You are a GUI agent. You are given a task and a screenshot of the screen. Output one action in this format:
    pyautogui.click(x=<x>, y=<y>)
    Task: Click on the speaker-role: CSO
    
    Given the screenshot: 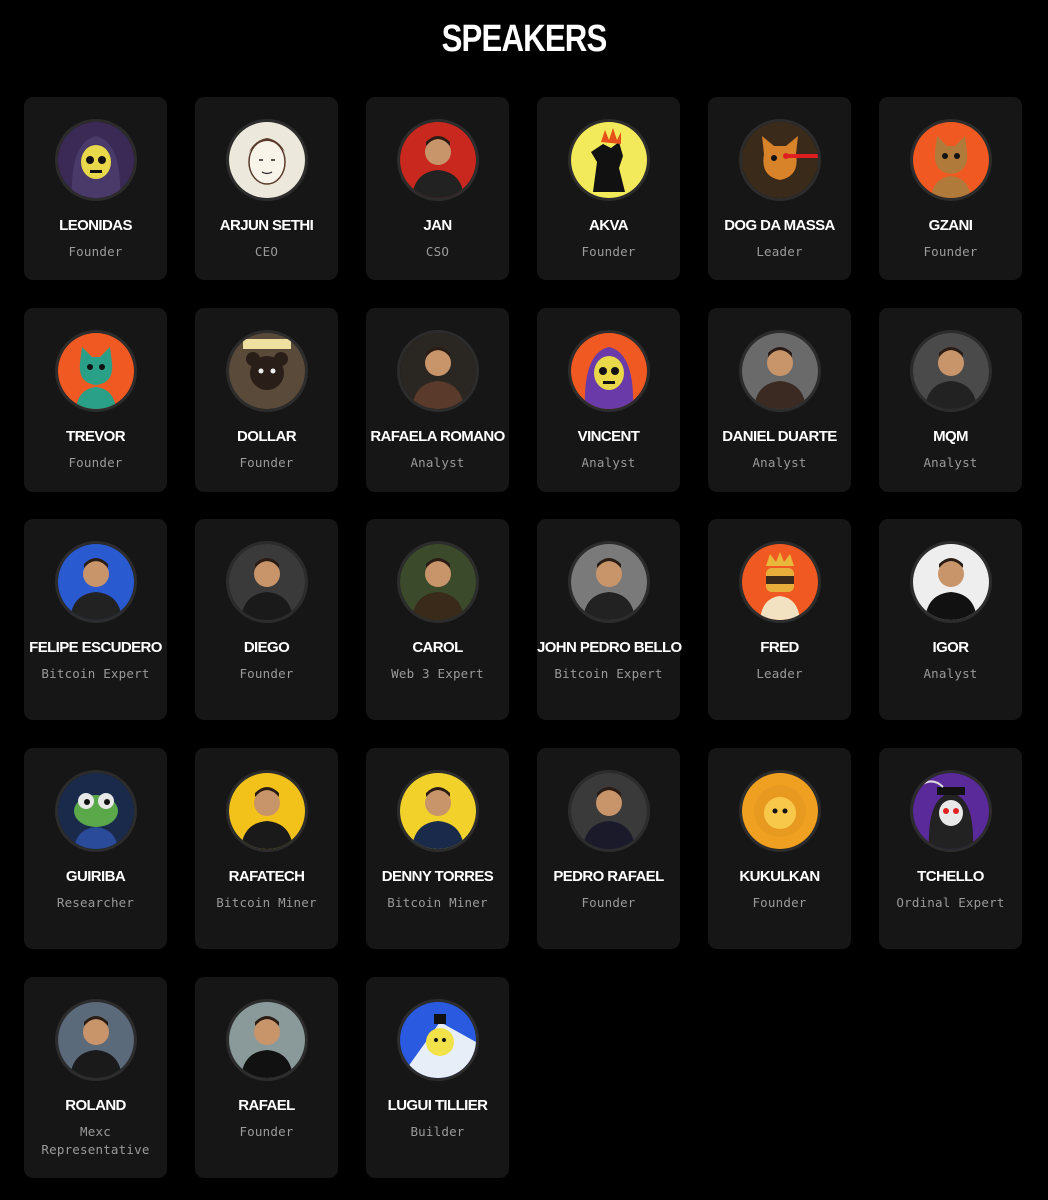 What is the action you would take?
    pyautogui.click(x=437, y=251)
    